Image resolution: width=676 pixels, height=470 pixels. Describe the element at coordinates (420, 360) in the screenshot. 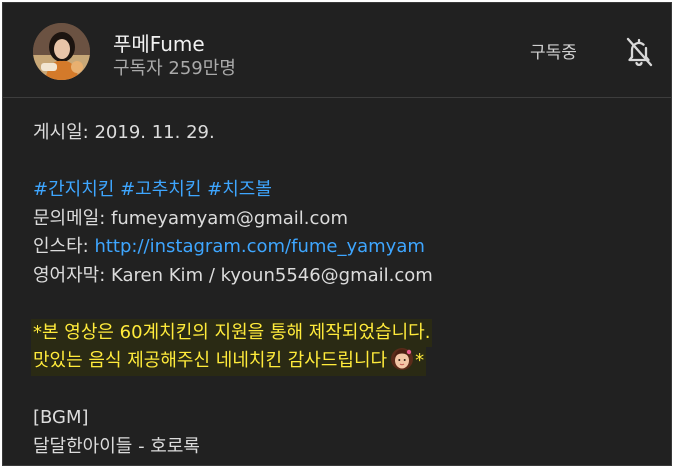

I see `sponsor-note-text-2-post: *` at that location.